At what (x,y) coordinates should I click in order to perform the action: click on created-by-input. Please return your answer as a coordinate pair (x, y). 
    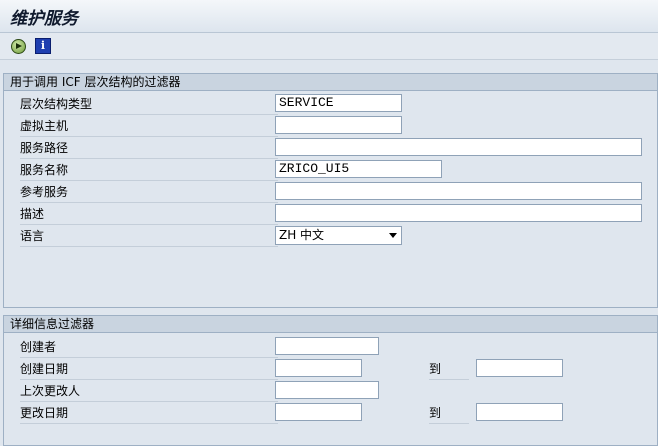
    Looking at the image, I should click on (327, 346).